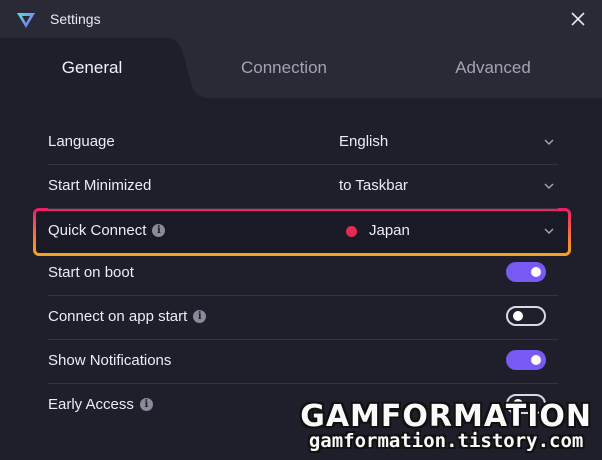 The width and height of the screenshot is (602, 460). I want to click on start-on-boot-toggle, so click(526, 272).